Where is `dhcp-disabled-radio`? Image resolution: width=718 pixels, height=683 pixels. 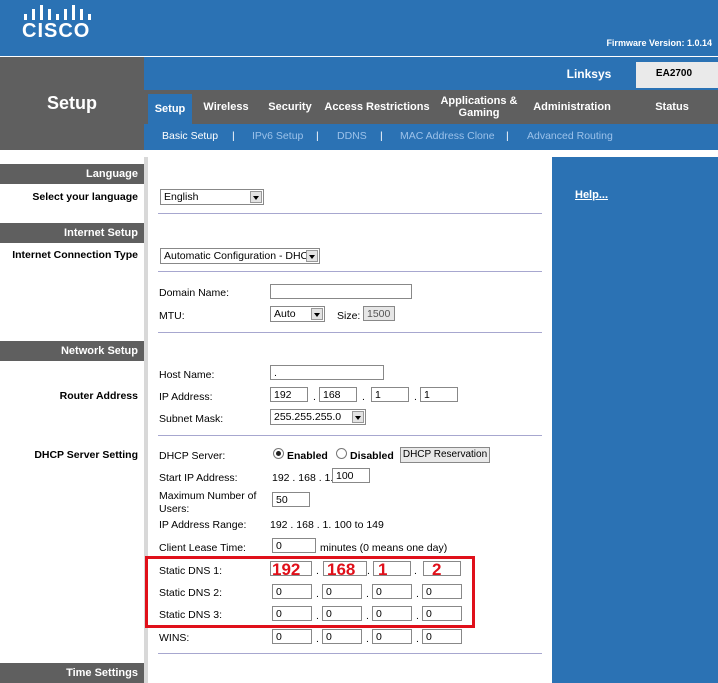
dhcp-disabled-radio is located at coordinates (341, 453).